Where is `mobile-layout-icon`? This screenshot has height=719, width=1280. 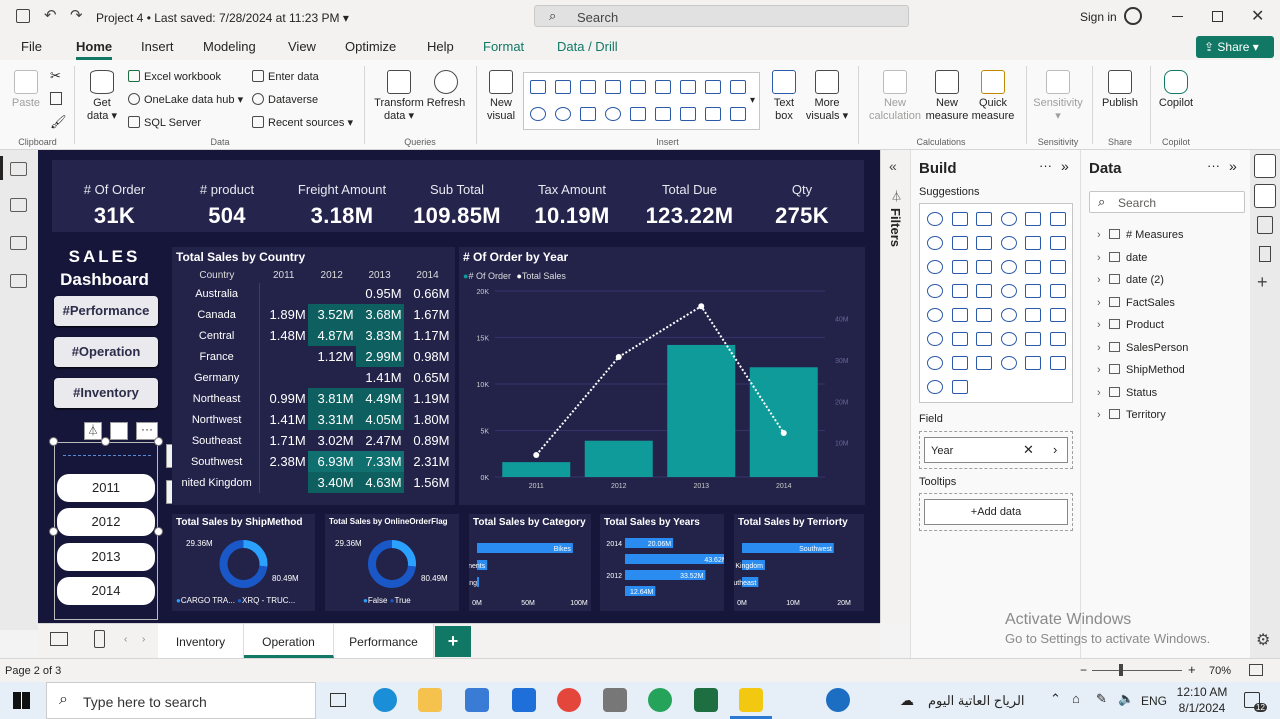
mobile-layout-icon is located at coordinates (99, 639).